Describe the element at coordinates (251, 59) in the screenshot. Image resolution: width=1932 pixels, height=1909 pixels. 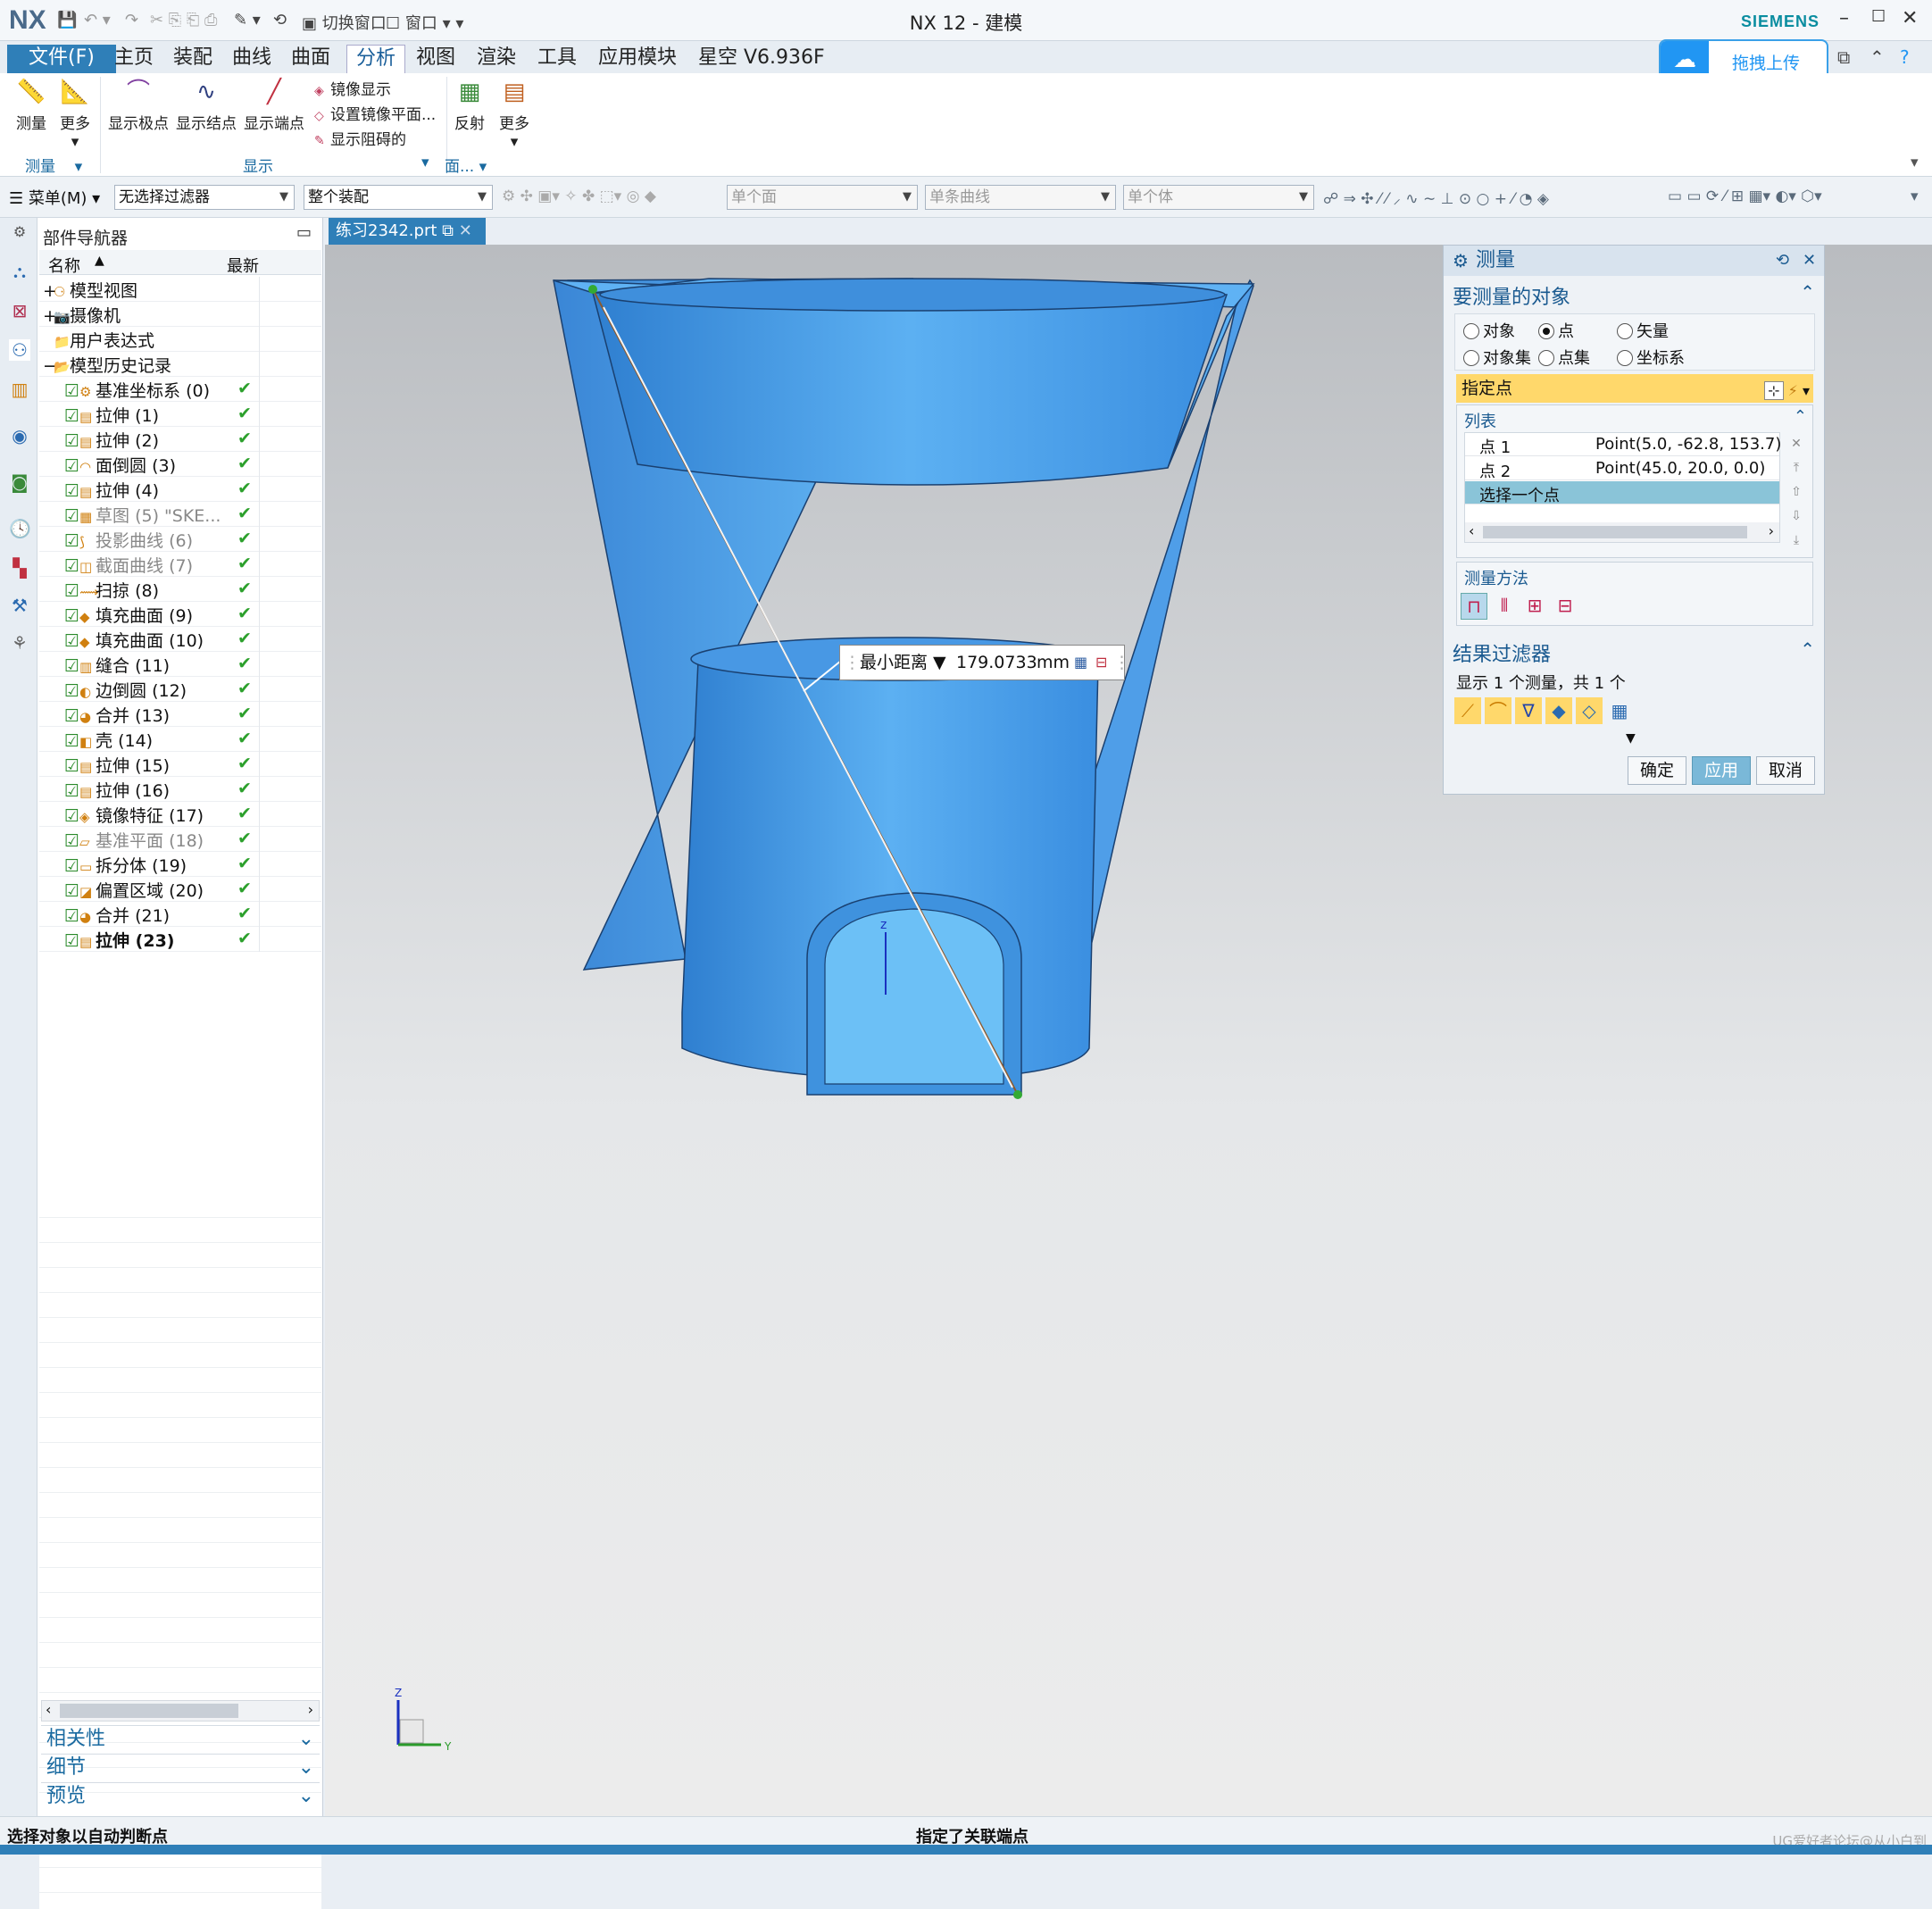
I see `tab-curve: 曲线` at that location.